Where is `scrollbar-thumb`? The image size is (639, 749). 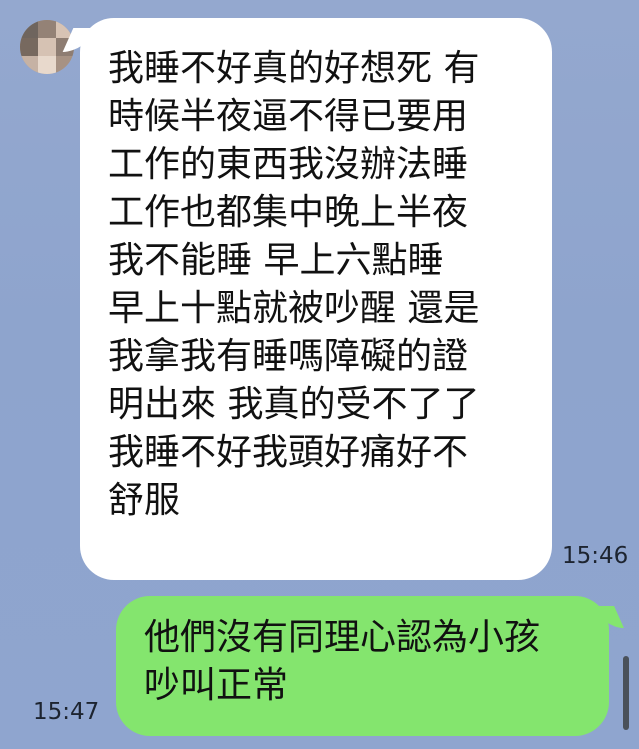
scrollbar-thumb is located at coordinates (626, 693).